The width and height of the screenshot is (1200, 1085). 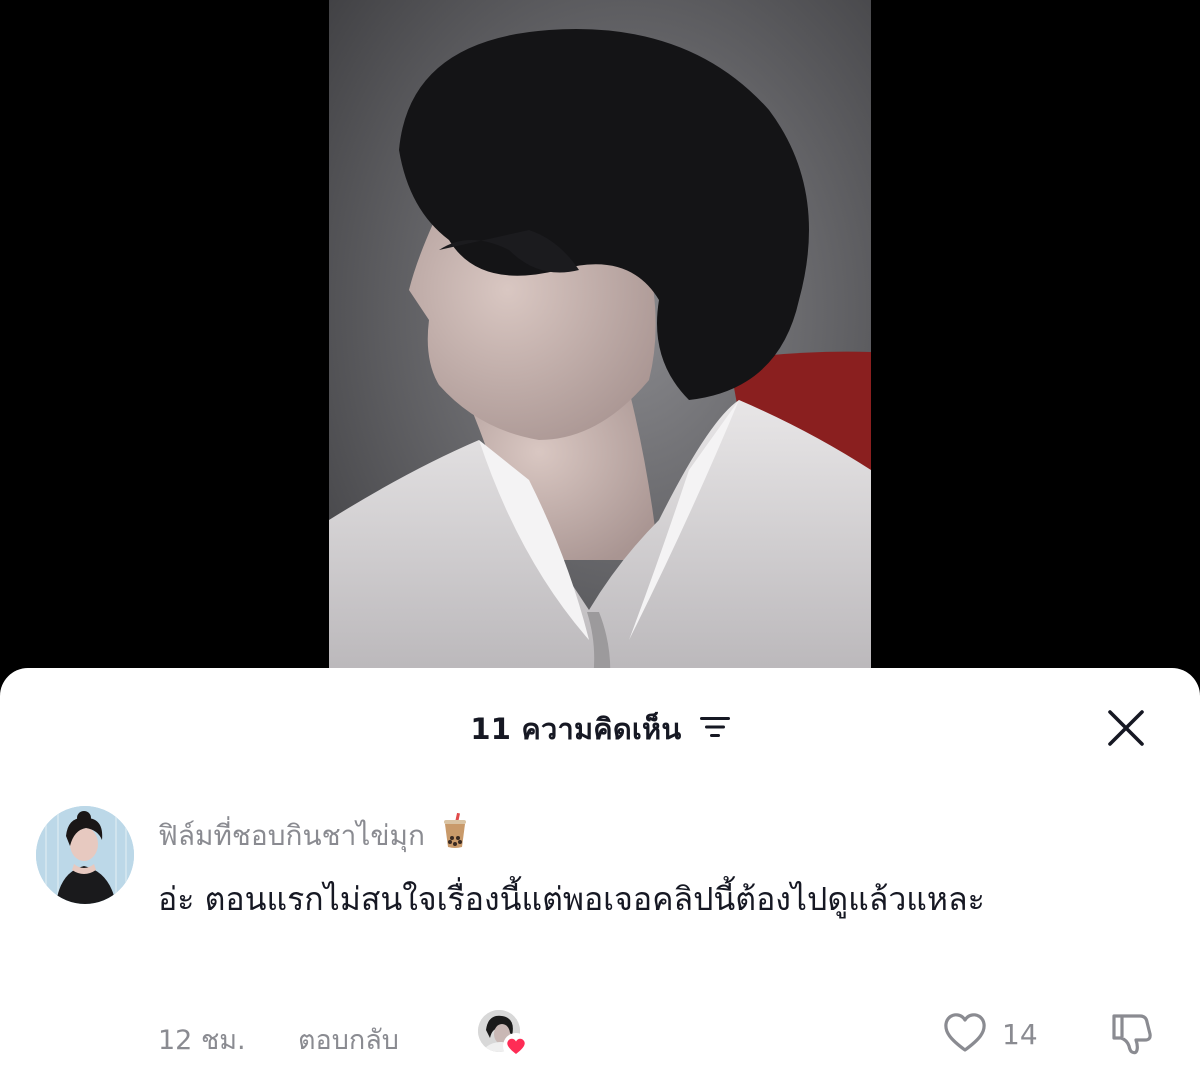 I want to click on sort-lines-icon, so click(x=714, y=729).